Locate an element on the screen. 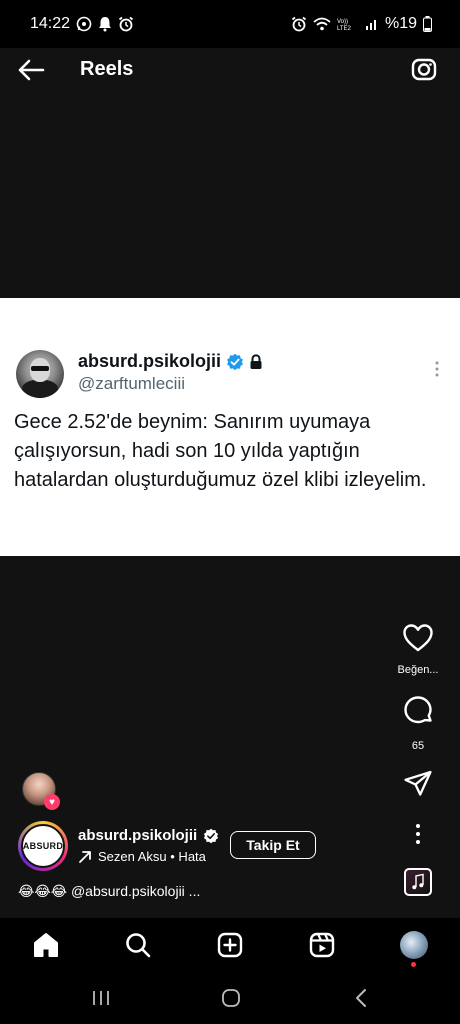 This screenshot has width=460, height=1024. like-button is located at coordinates (418, 638).